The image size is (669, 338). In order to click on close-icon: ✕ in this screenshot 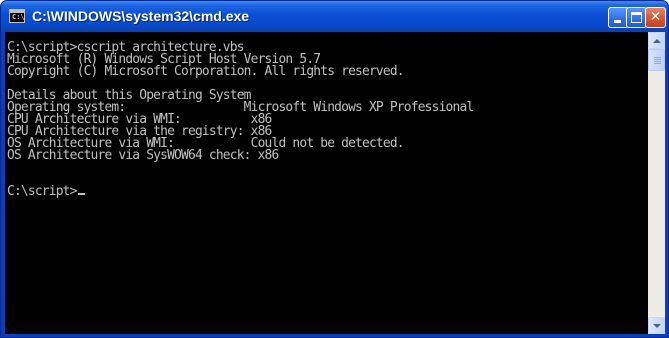, I will do `click(655, 17)`.